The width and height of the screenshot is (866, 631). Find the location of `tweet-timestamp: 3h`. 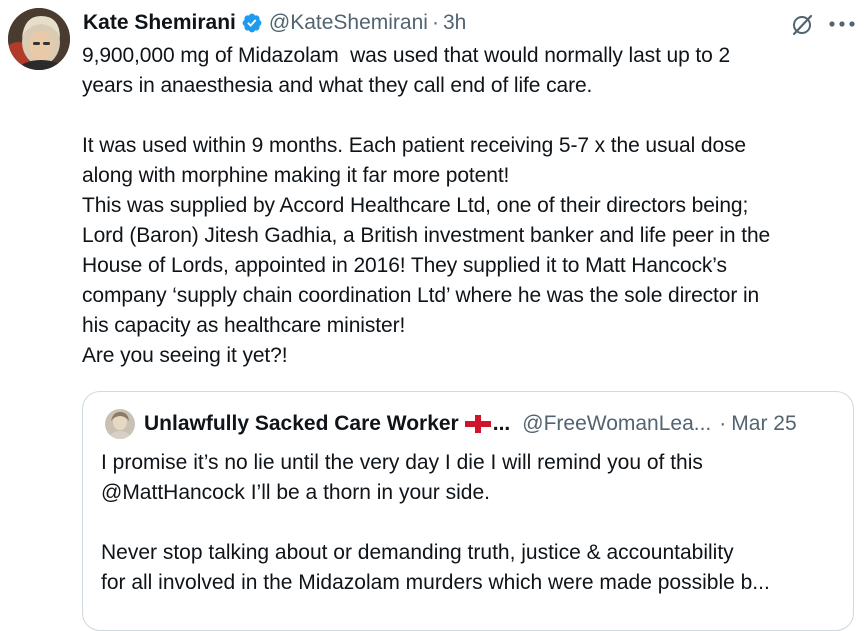

tweet-timestamp: 3h is located at coordinates (454, 23).